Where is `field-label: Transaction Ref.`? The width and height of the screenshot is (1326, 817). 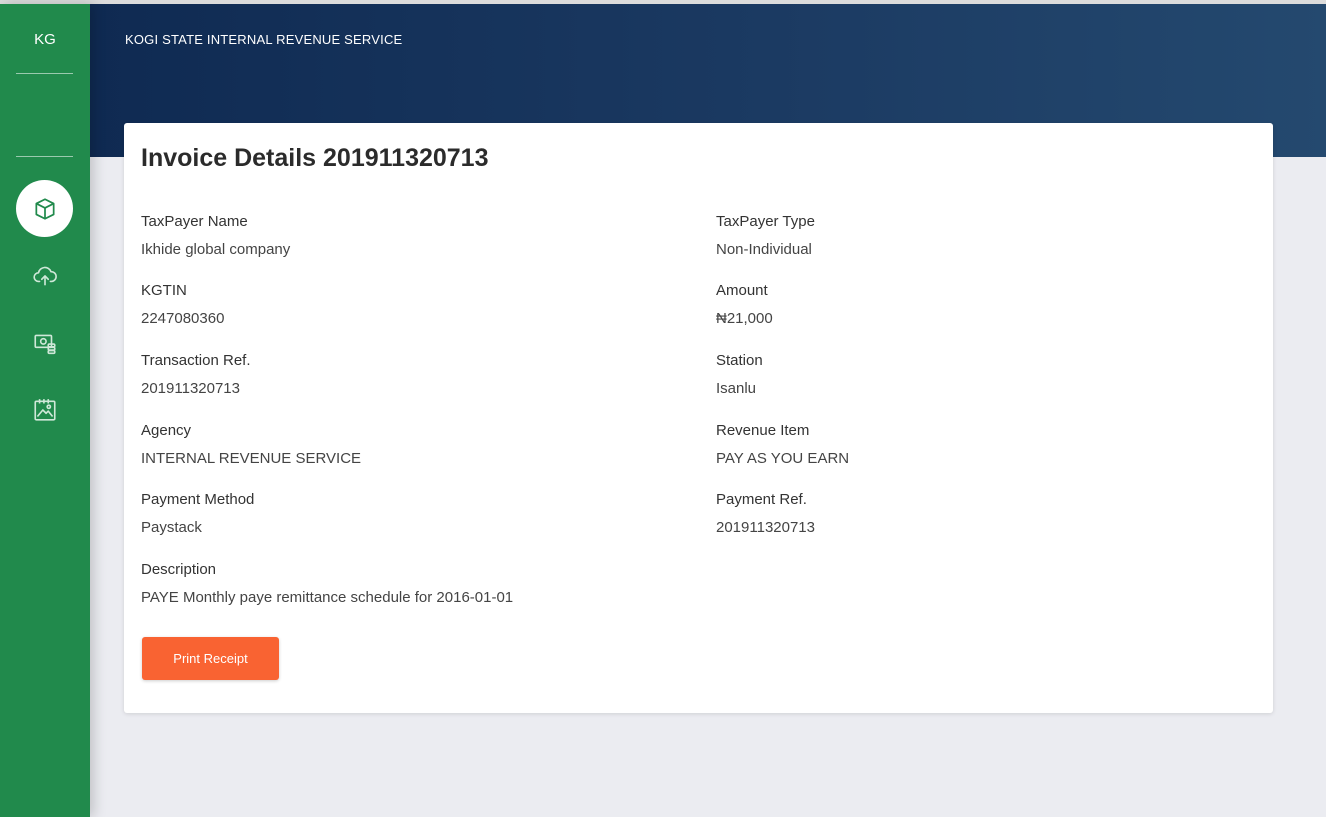 field-label: Transaction Ref. is located at coordinates (196, 360).